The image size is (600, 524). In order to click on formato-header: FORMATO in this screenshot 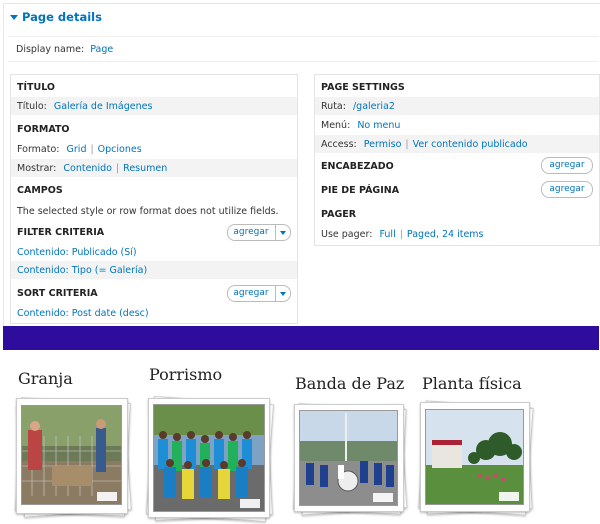, I will do `click(43, 129)`.